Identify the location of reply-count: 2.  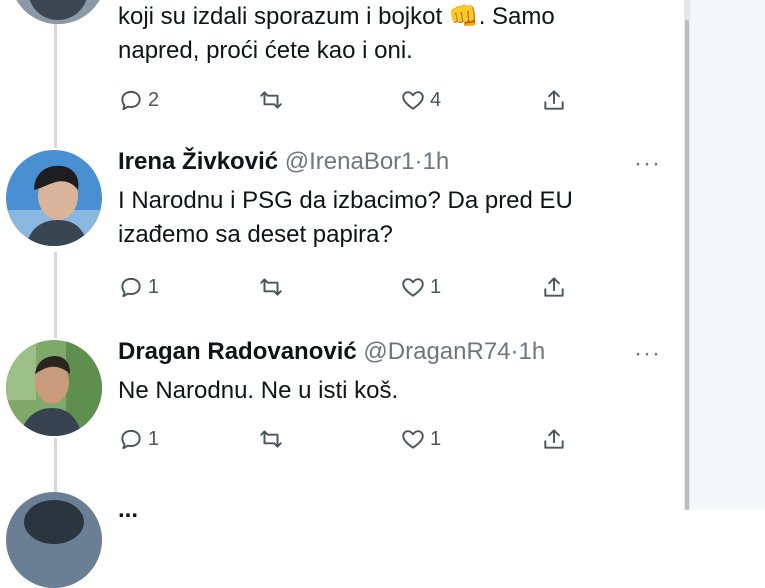
(154, 99).